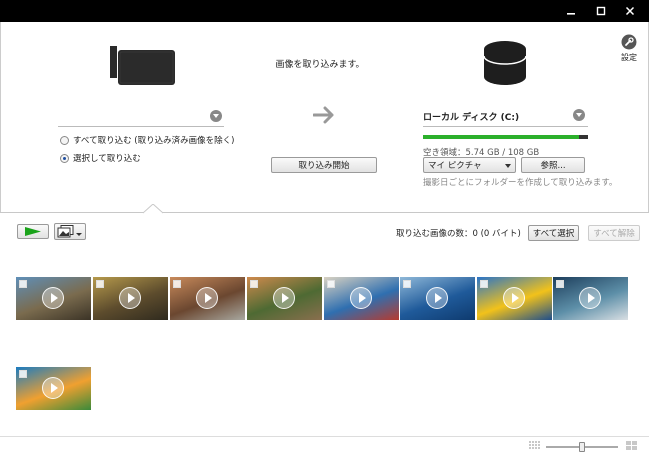 The width and height of the screenshot is (649, 458). I want to click on folder-select: マイ ピクチャ, so click(469, 165).